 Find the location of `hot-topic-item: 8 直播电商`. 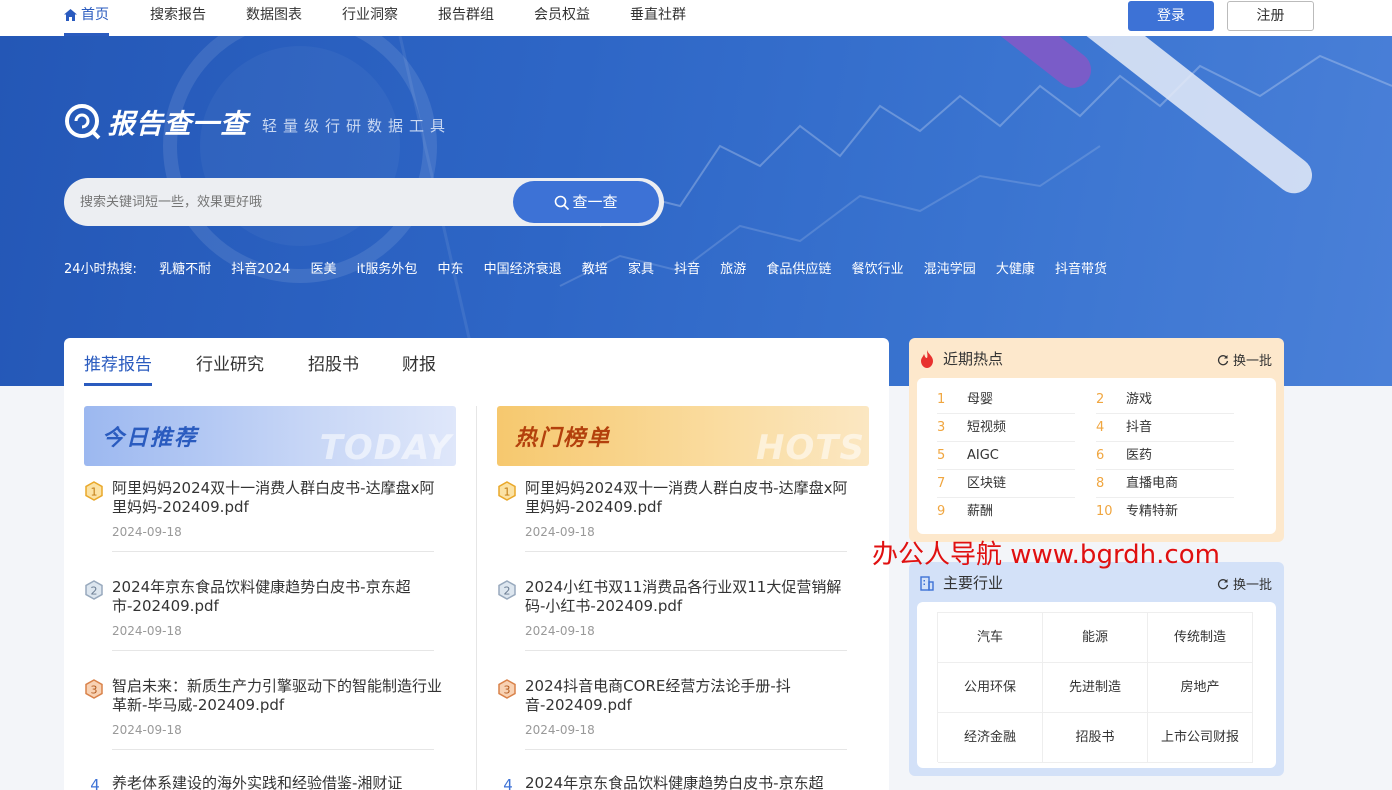

hot-topic-item: 8 直播电商 is located at coordinates (1165, 484).